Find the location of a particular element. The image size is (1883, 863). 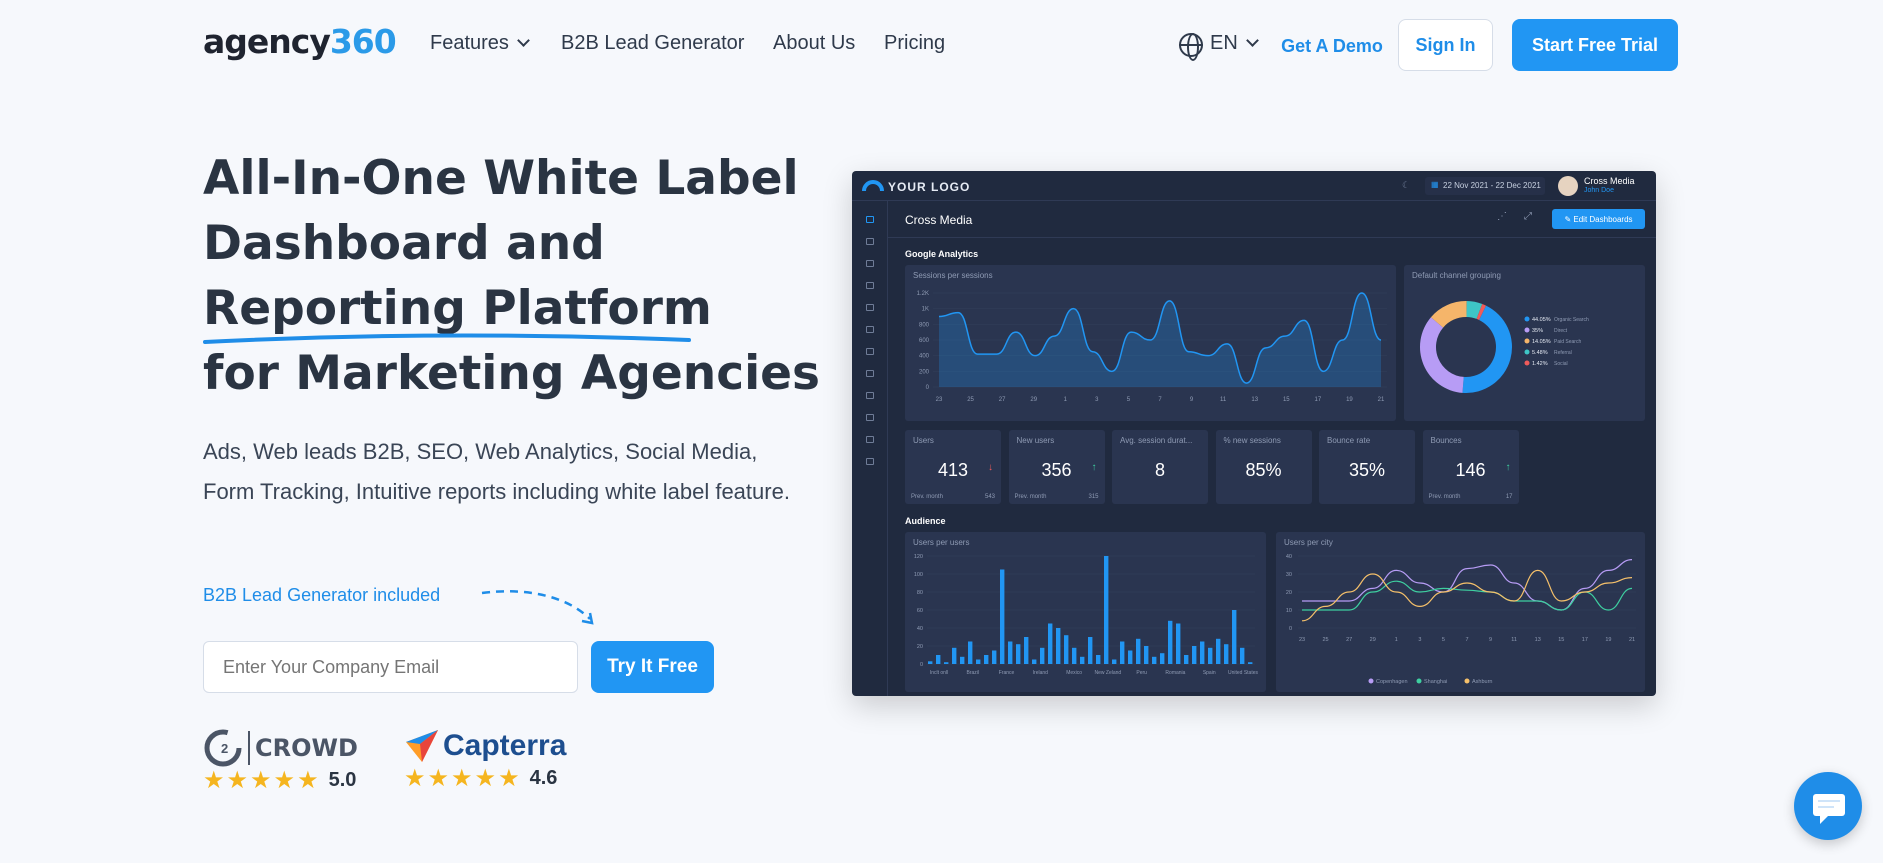

dash-sidebar is located at coordinates (870, 448).